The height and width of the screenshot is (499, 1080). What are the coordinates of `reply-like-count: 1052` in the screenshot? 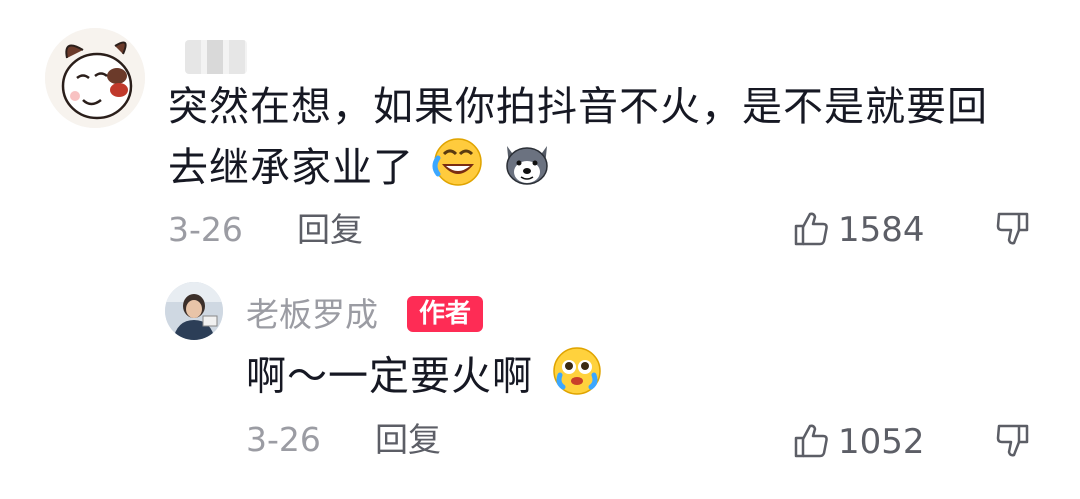 It's located at (881, 442).